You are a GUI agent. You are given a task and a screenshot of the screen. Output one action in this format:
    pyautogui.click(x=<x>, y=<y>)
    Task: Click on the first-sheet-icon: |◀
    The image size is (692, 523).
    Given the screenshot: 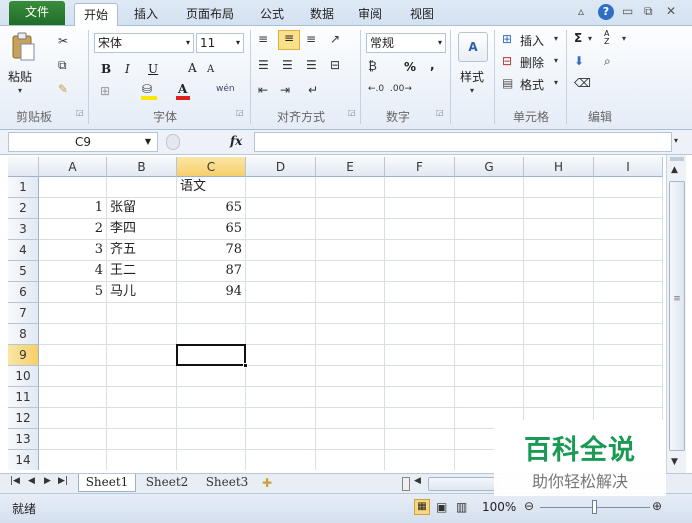 What is the action you would take?
    pyautogui.click(x=15, y=481)
    